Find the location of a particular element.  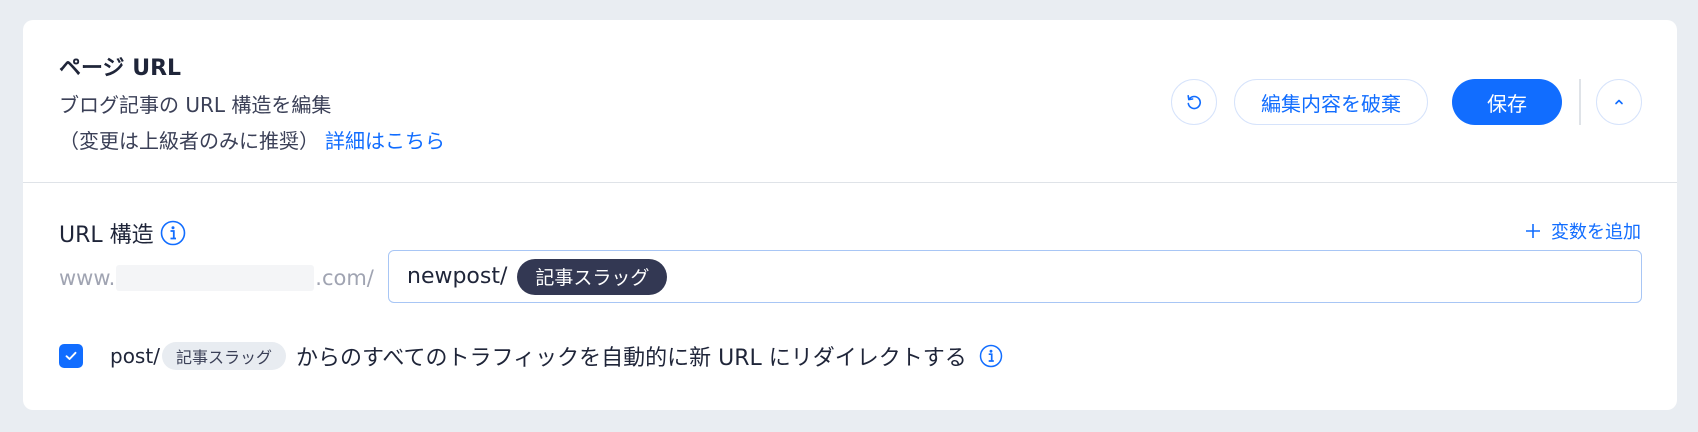

learn-more-link: 詳細はこちら is located at coordinates (385, 141).